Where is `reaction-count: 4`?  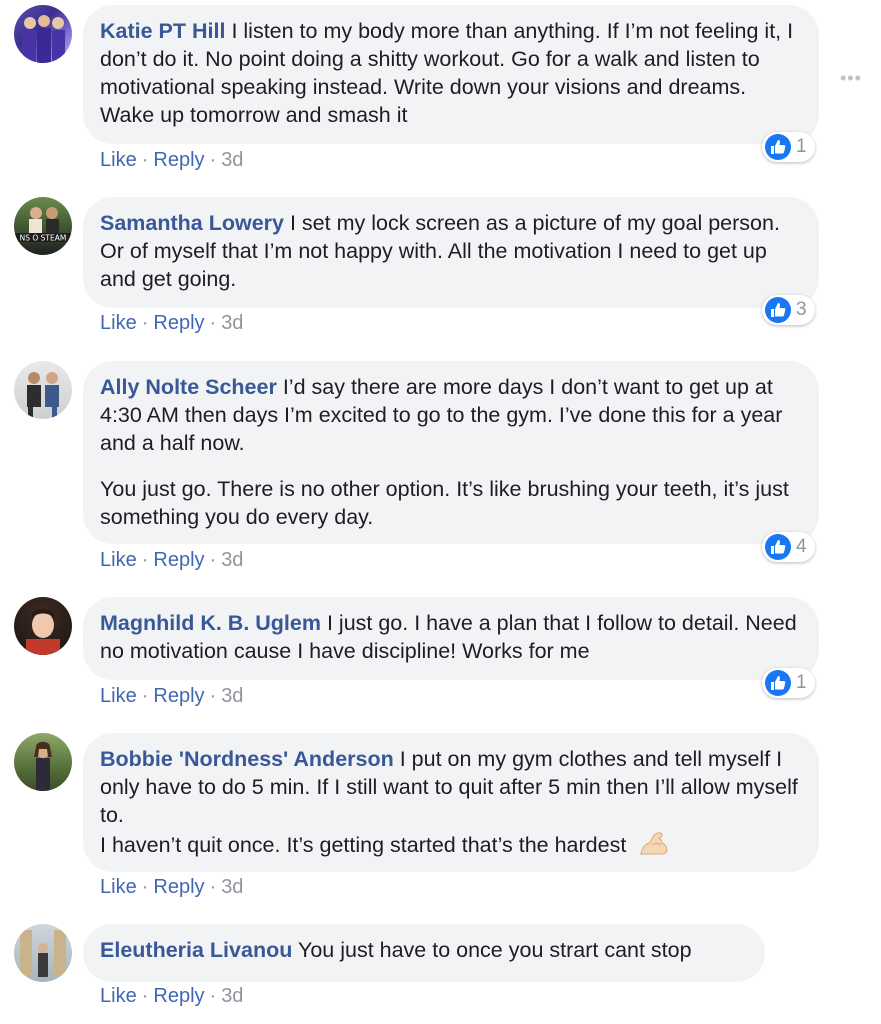
reaction-count: 4 is located at coordinates (788, 547).